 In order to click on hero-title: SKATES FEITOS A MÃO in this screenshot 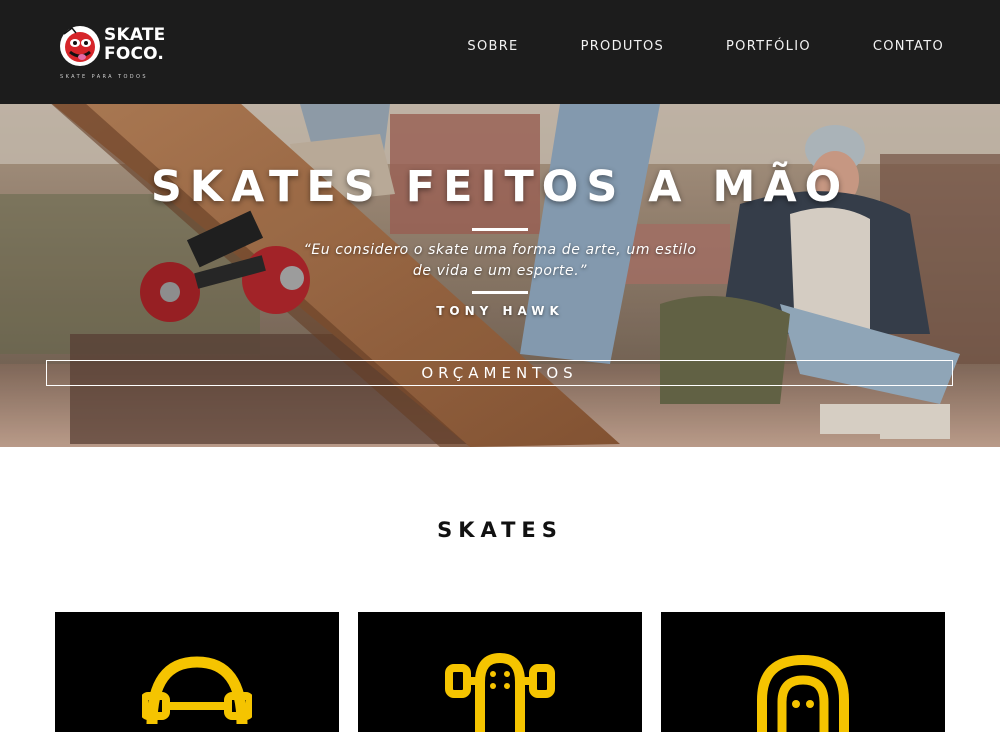, I will do `click(500, 187)`.